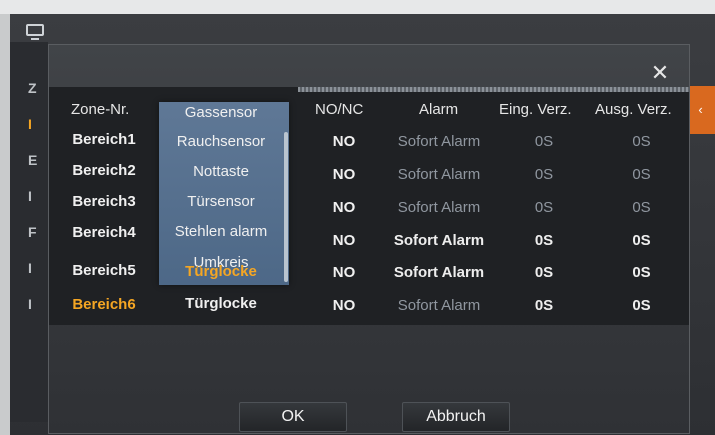 Image resolution: width=715 pixels, height=435 pixels. I want to click on column-header-exit-delay: Ausg. Verz., so click(633, 109).